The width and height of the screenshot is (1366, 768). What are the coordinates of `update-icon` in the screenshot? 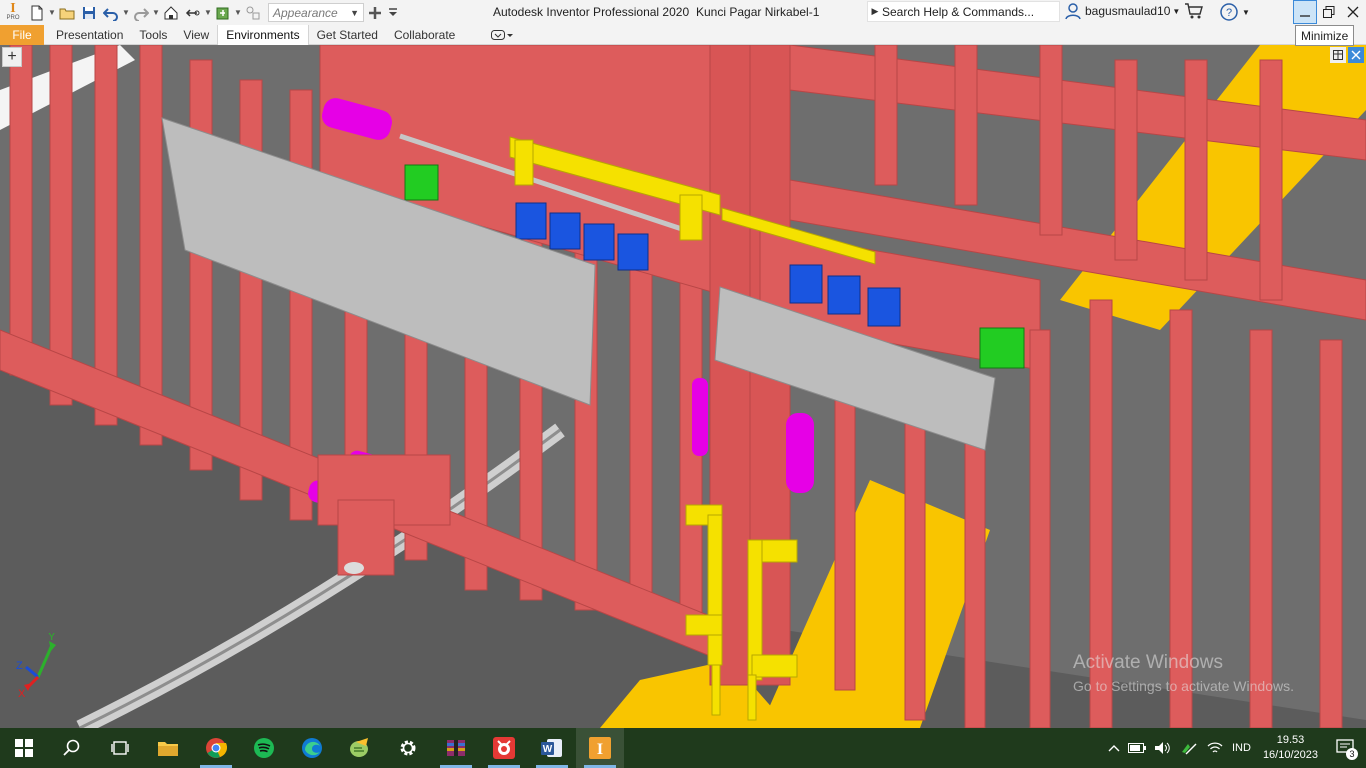 It's located at (223, 13).